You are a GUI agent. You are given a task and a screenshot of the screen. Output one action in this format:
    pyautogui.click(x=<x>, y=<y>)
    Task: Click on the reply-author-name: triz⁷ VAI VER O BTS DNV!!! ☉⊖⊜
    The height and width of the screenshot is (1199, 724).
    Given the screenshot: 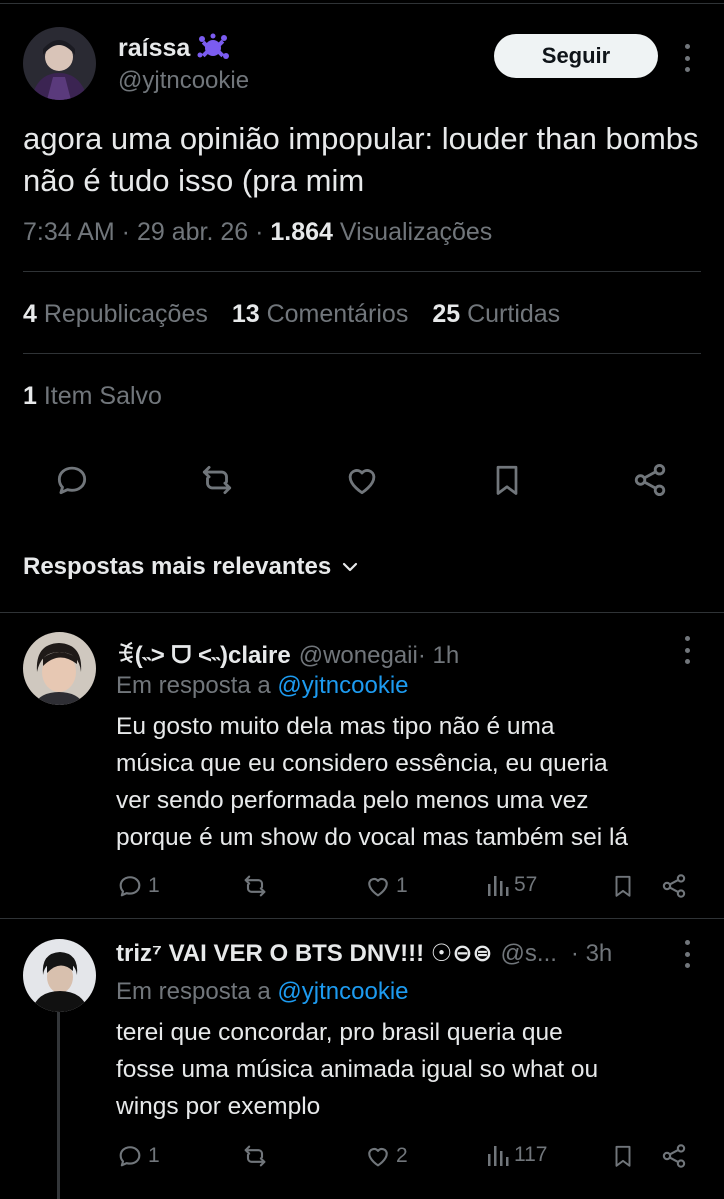 What is the action you would take?
    pyautogui.click(x=304, y=953)
    